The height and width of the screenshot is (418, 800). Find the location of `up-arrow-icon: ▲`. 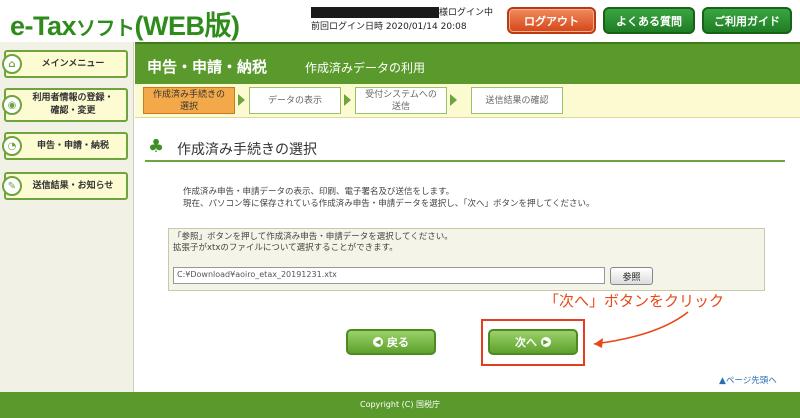

up-arrow-icon: ▲ is located at coordinates (722, 381).